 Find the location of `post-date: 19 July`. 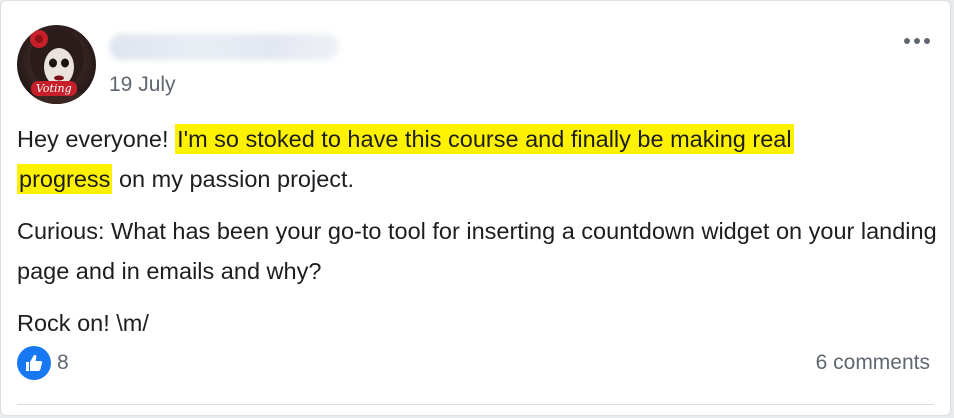

post-date: 19 July is located at coordinates (142, 85).